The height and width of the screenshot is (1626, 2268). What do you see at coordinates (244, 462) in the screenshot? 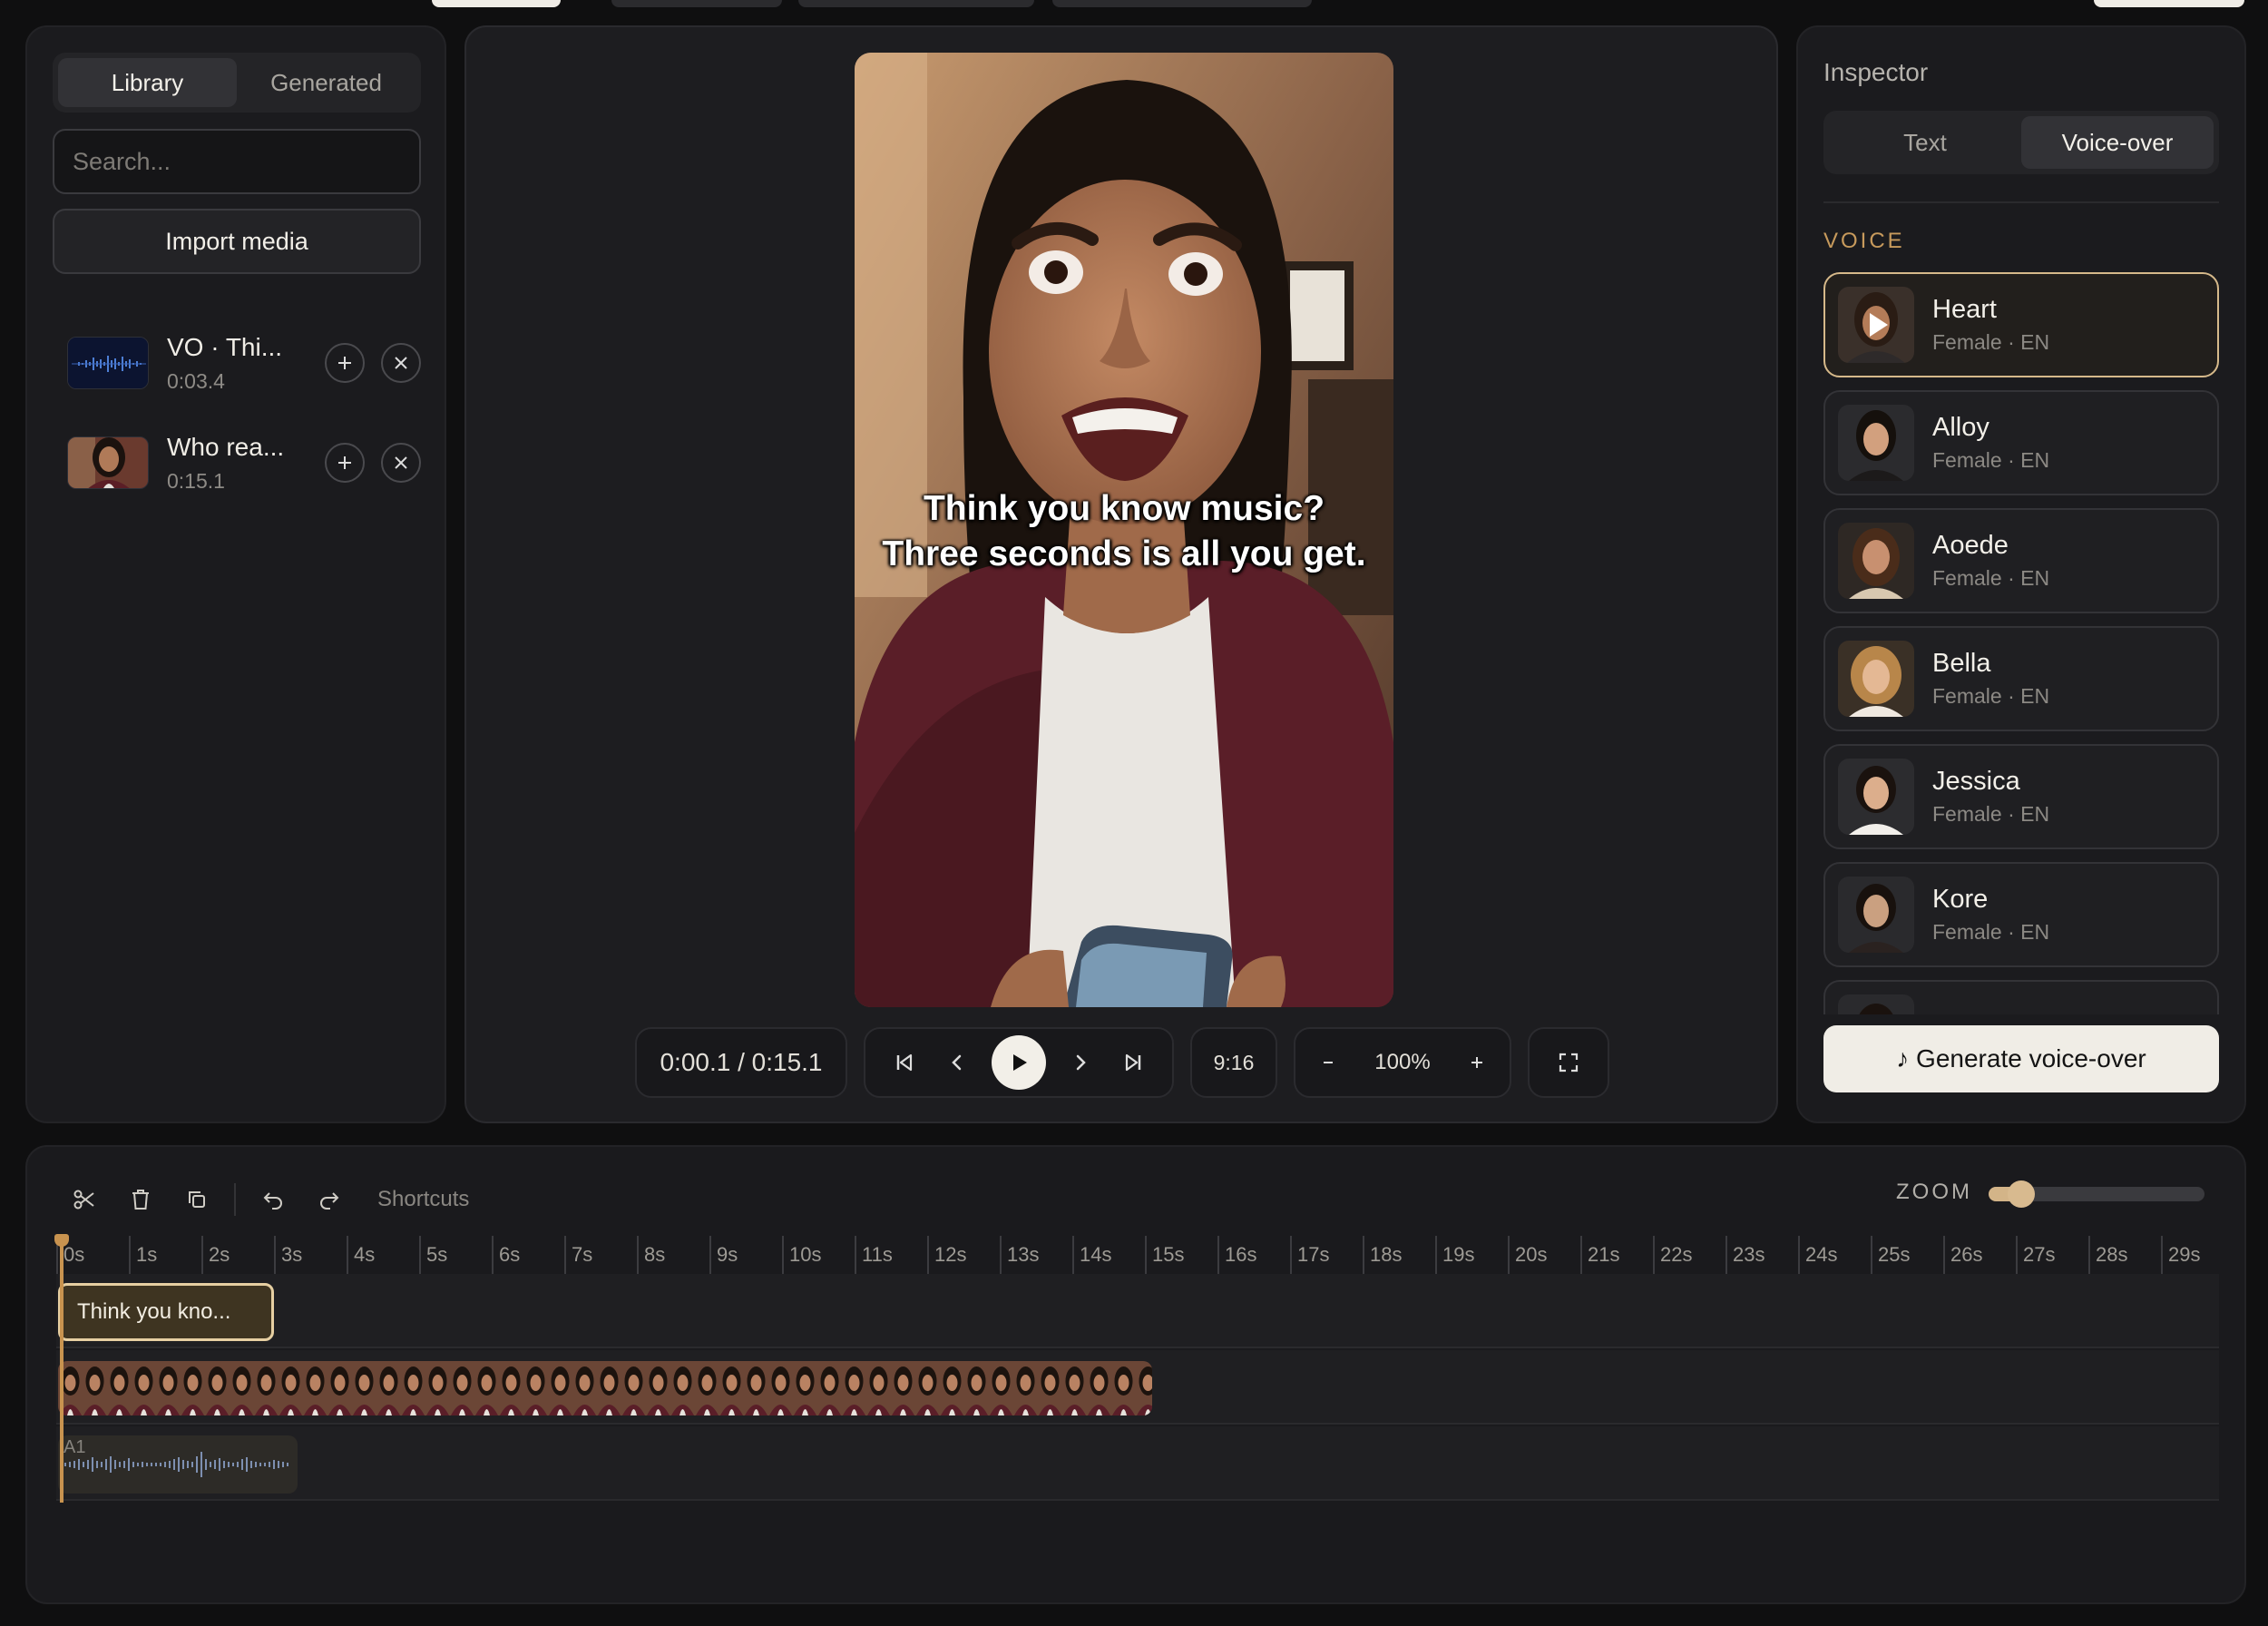
I see `media-item: Who rea... 0:15.1` at bounding box center [244, 462].